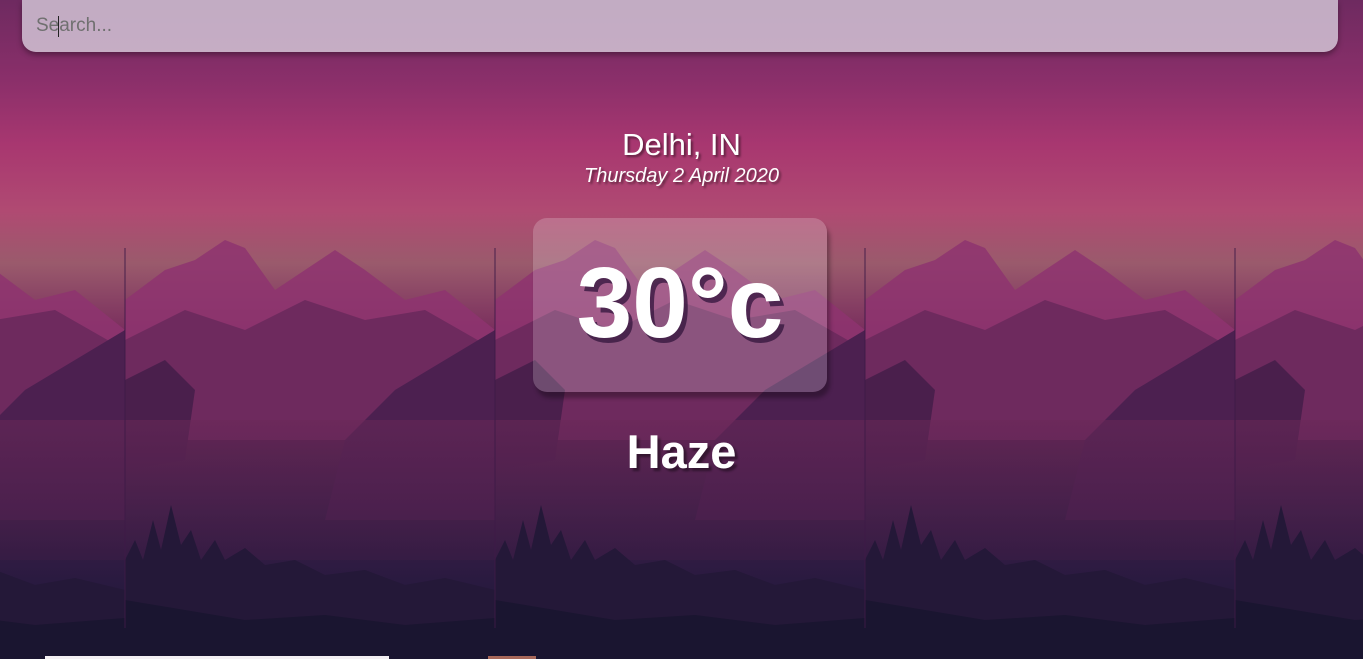 The image size is (1363, 659). I want to click on weather-condition: Haze, so click(681, 451).